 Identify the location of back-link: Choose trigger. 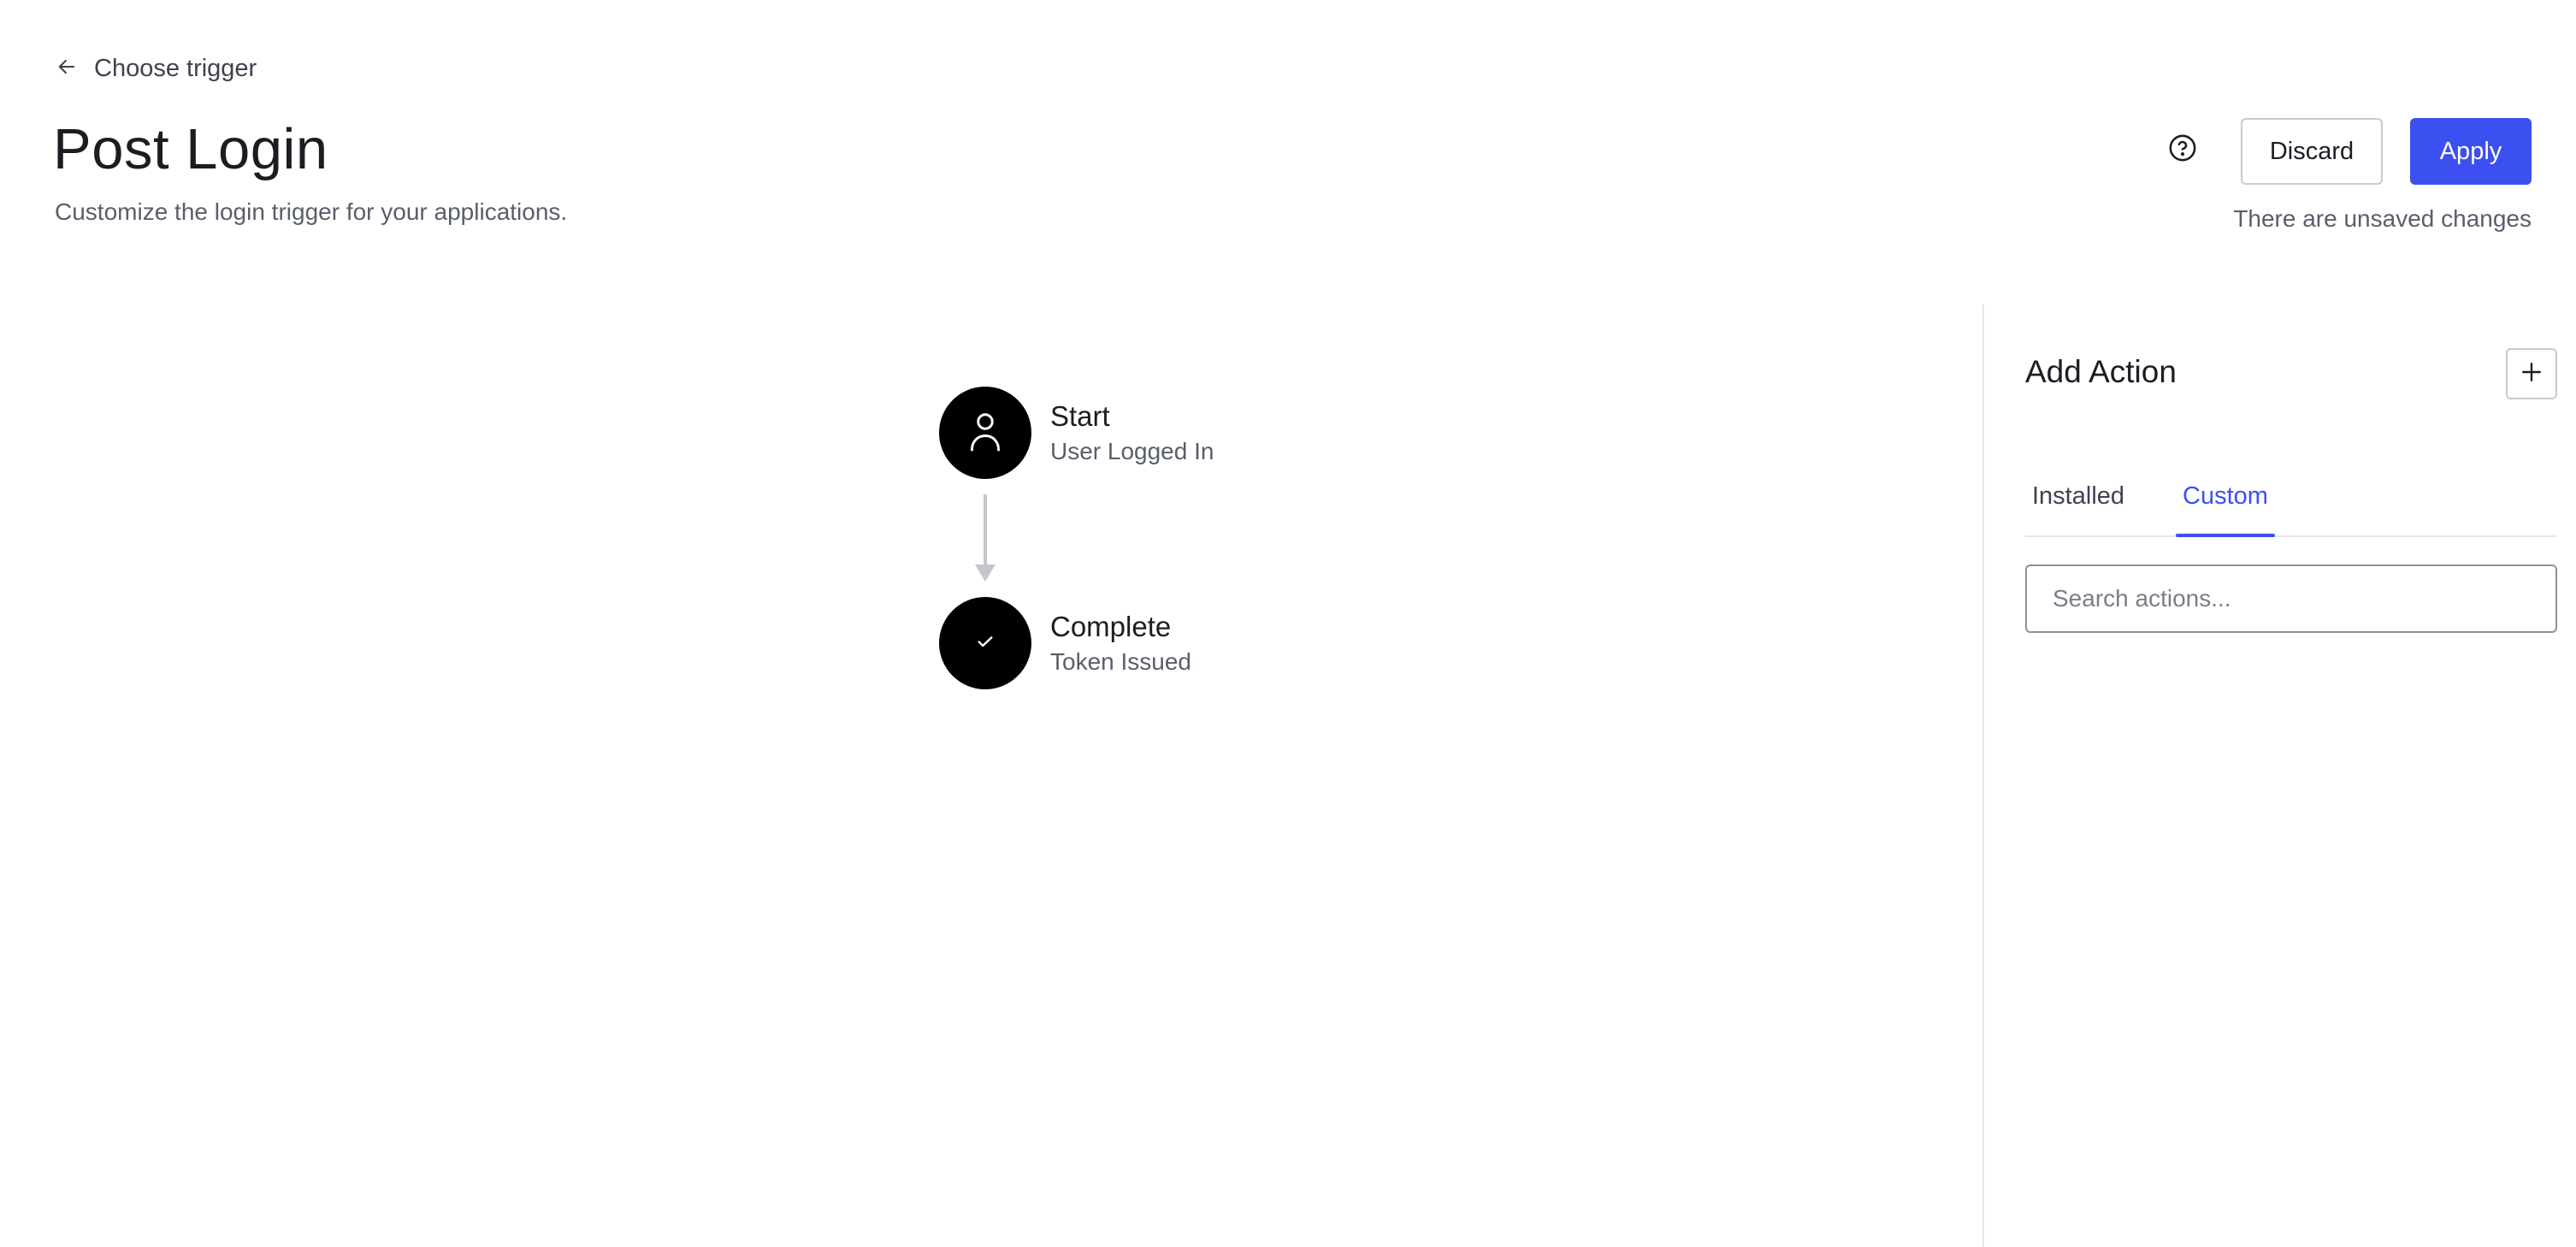
(156, 69).